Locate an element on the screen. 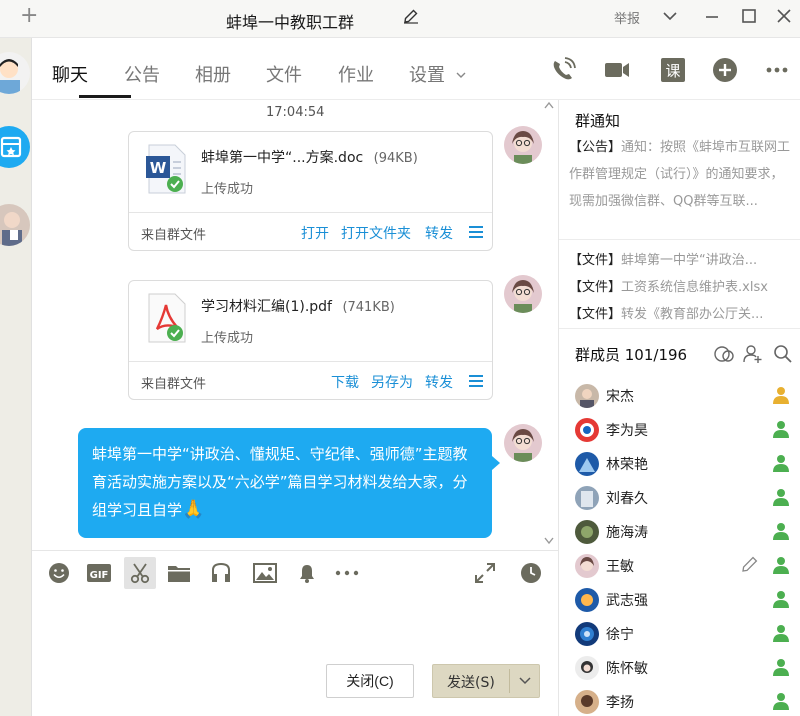  user-avatar is located at coordinates (15, 73).